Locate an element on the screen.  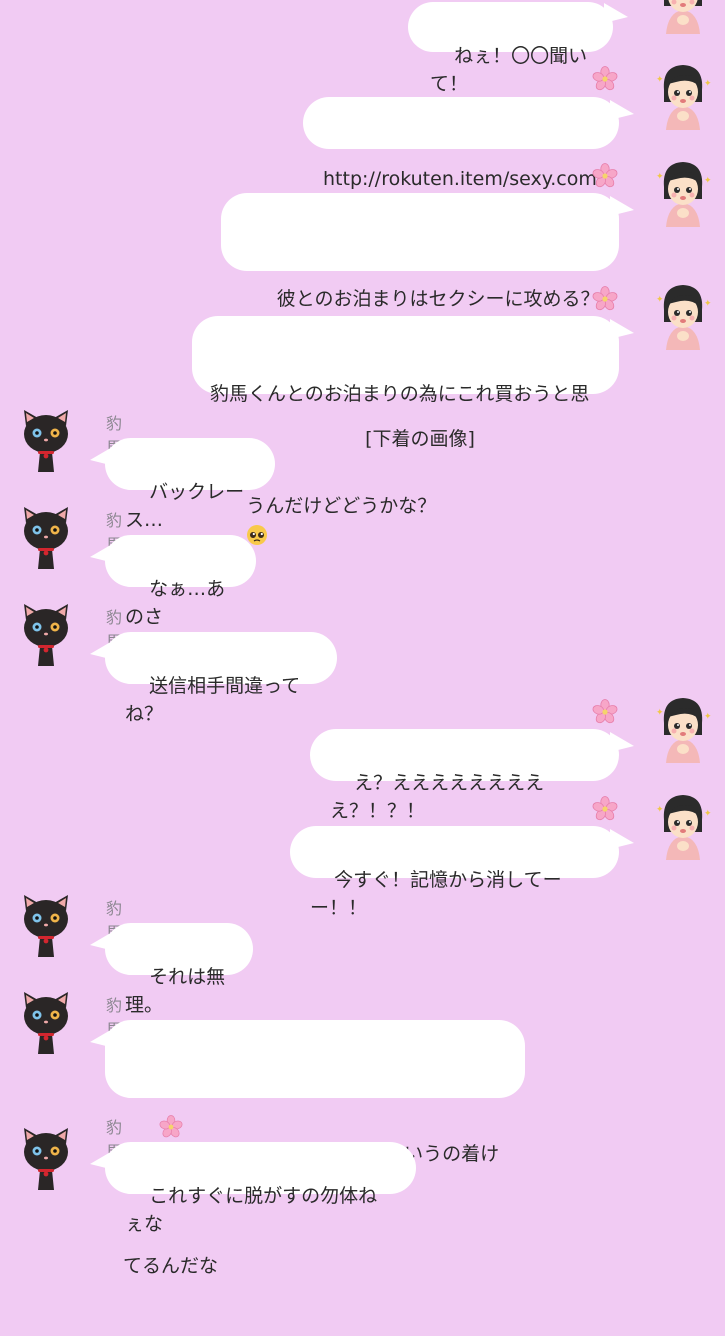
message-text: 彼とのお泊まりはセクシーに攻める？ is located at coordinates (438, 299).